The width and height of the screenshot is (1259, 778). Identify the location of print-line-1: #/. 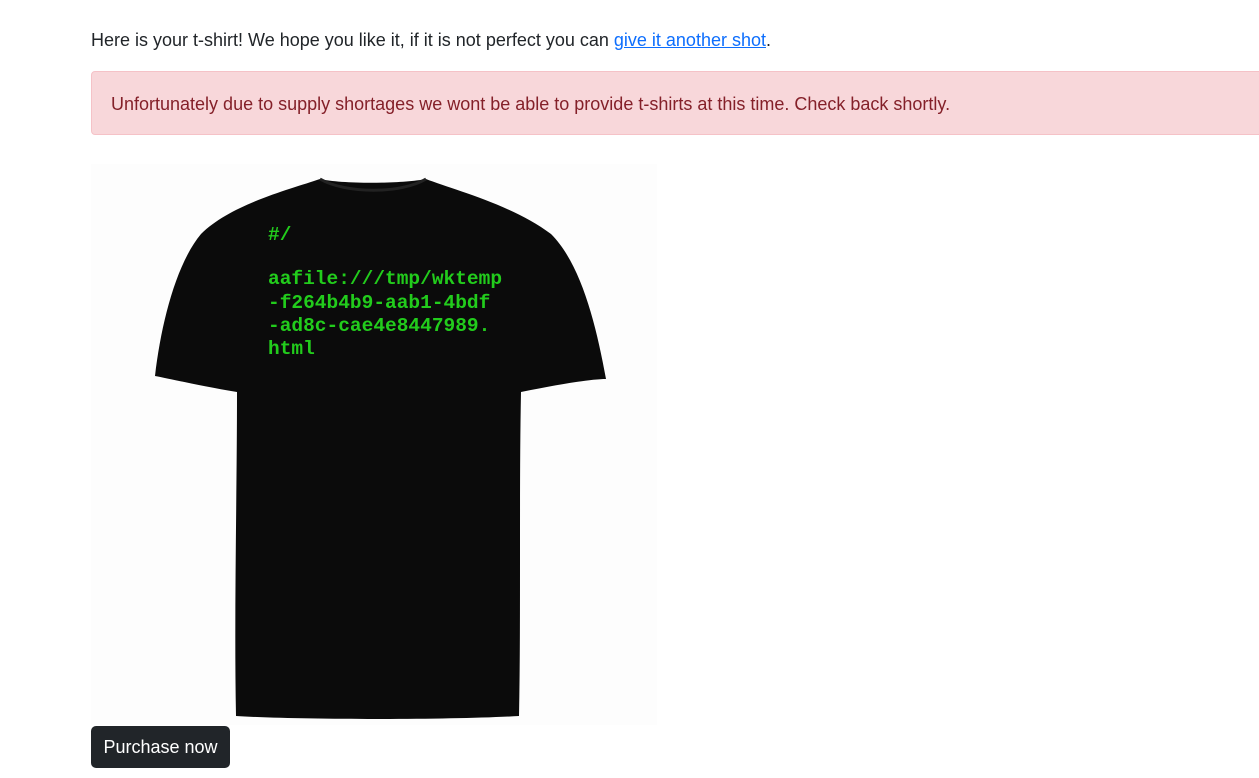
(280, 235).